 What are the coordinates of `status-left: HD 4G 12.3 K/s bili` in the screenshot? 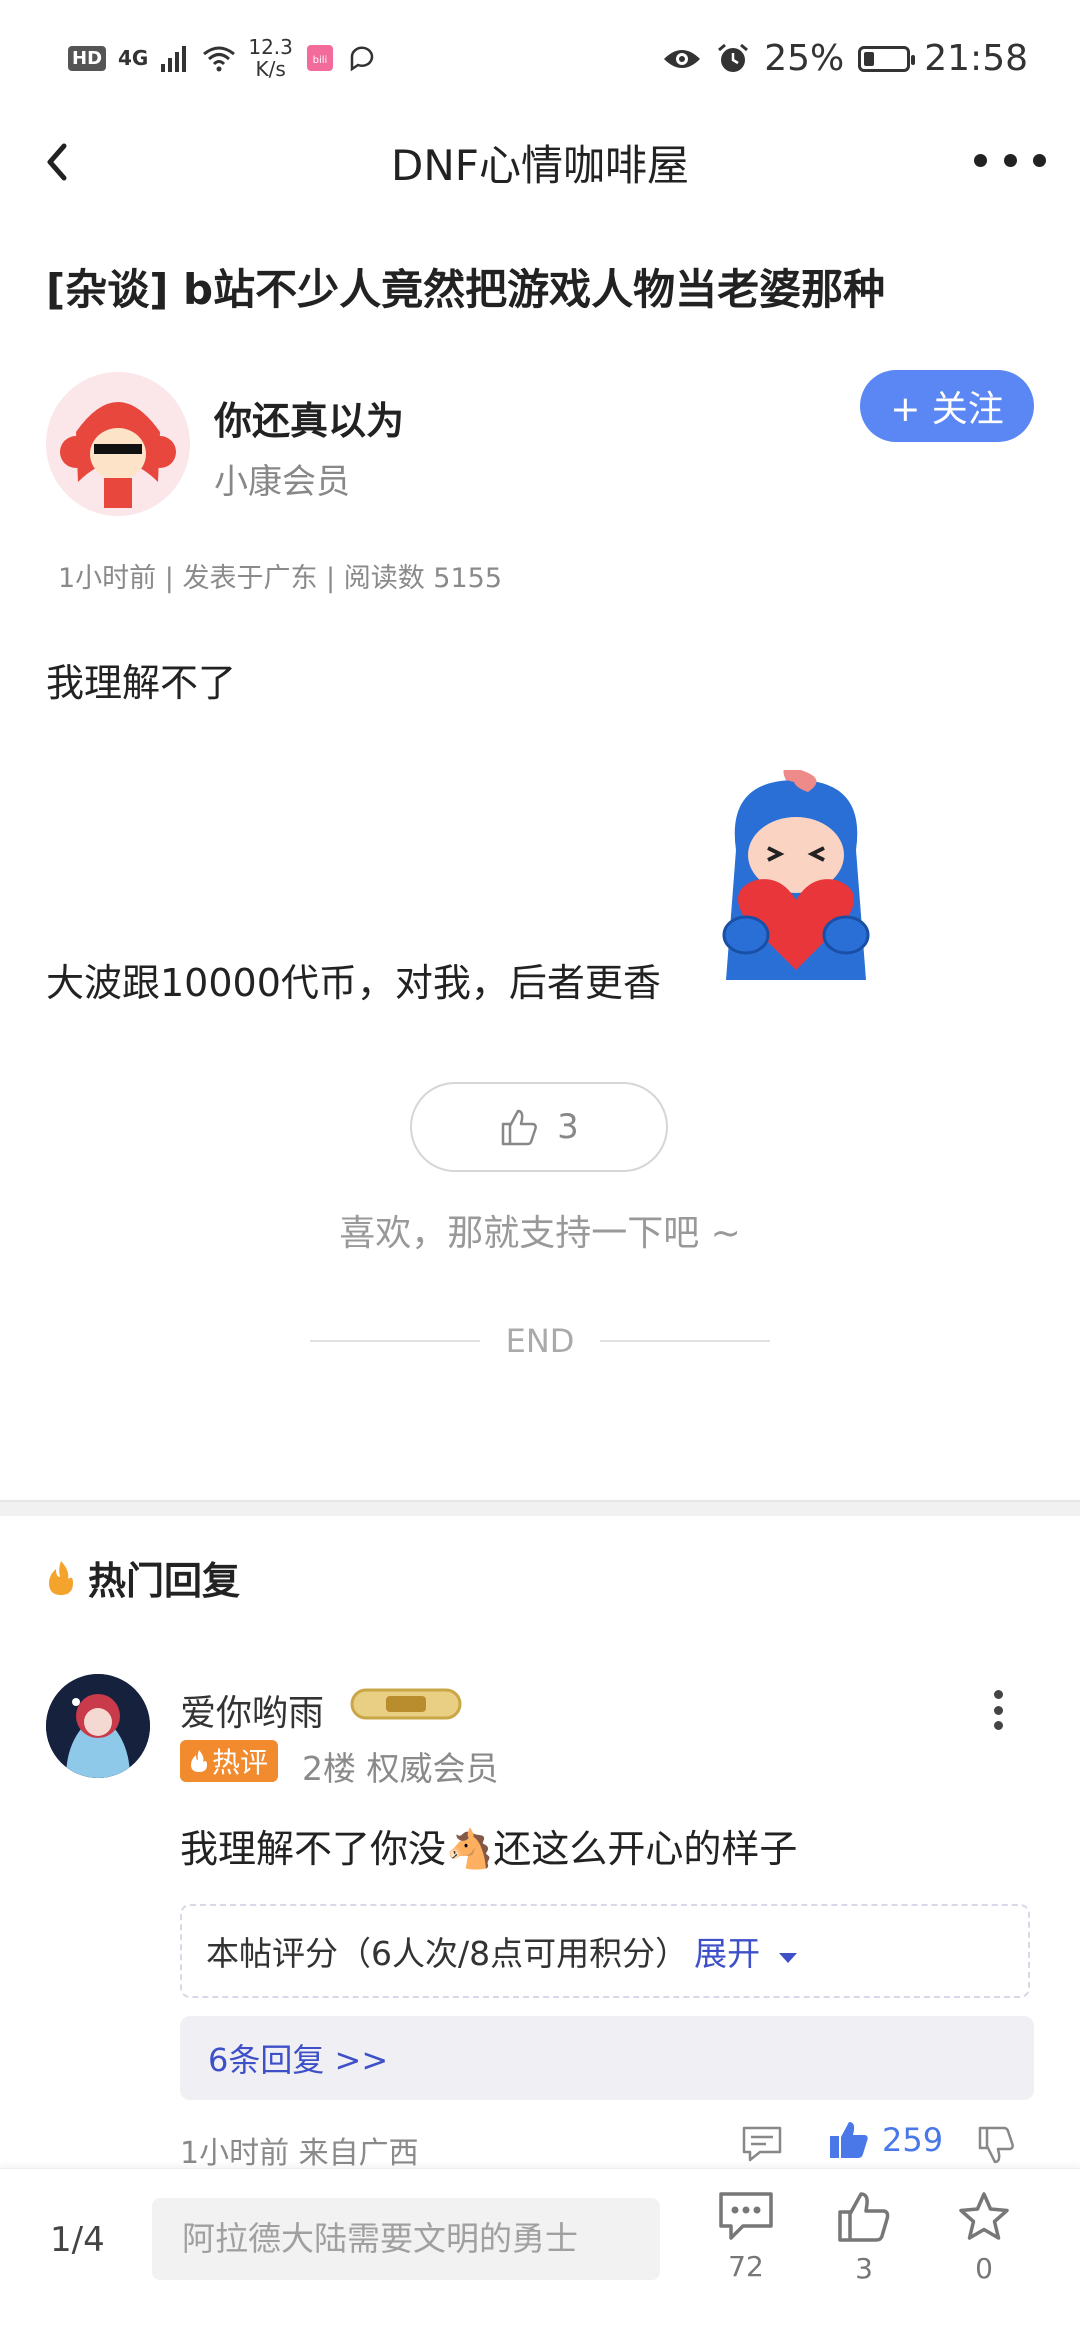 It's located at (222, 58).